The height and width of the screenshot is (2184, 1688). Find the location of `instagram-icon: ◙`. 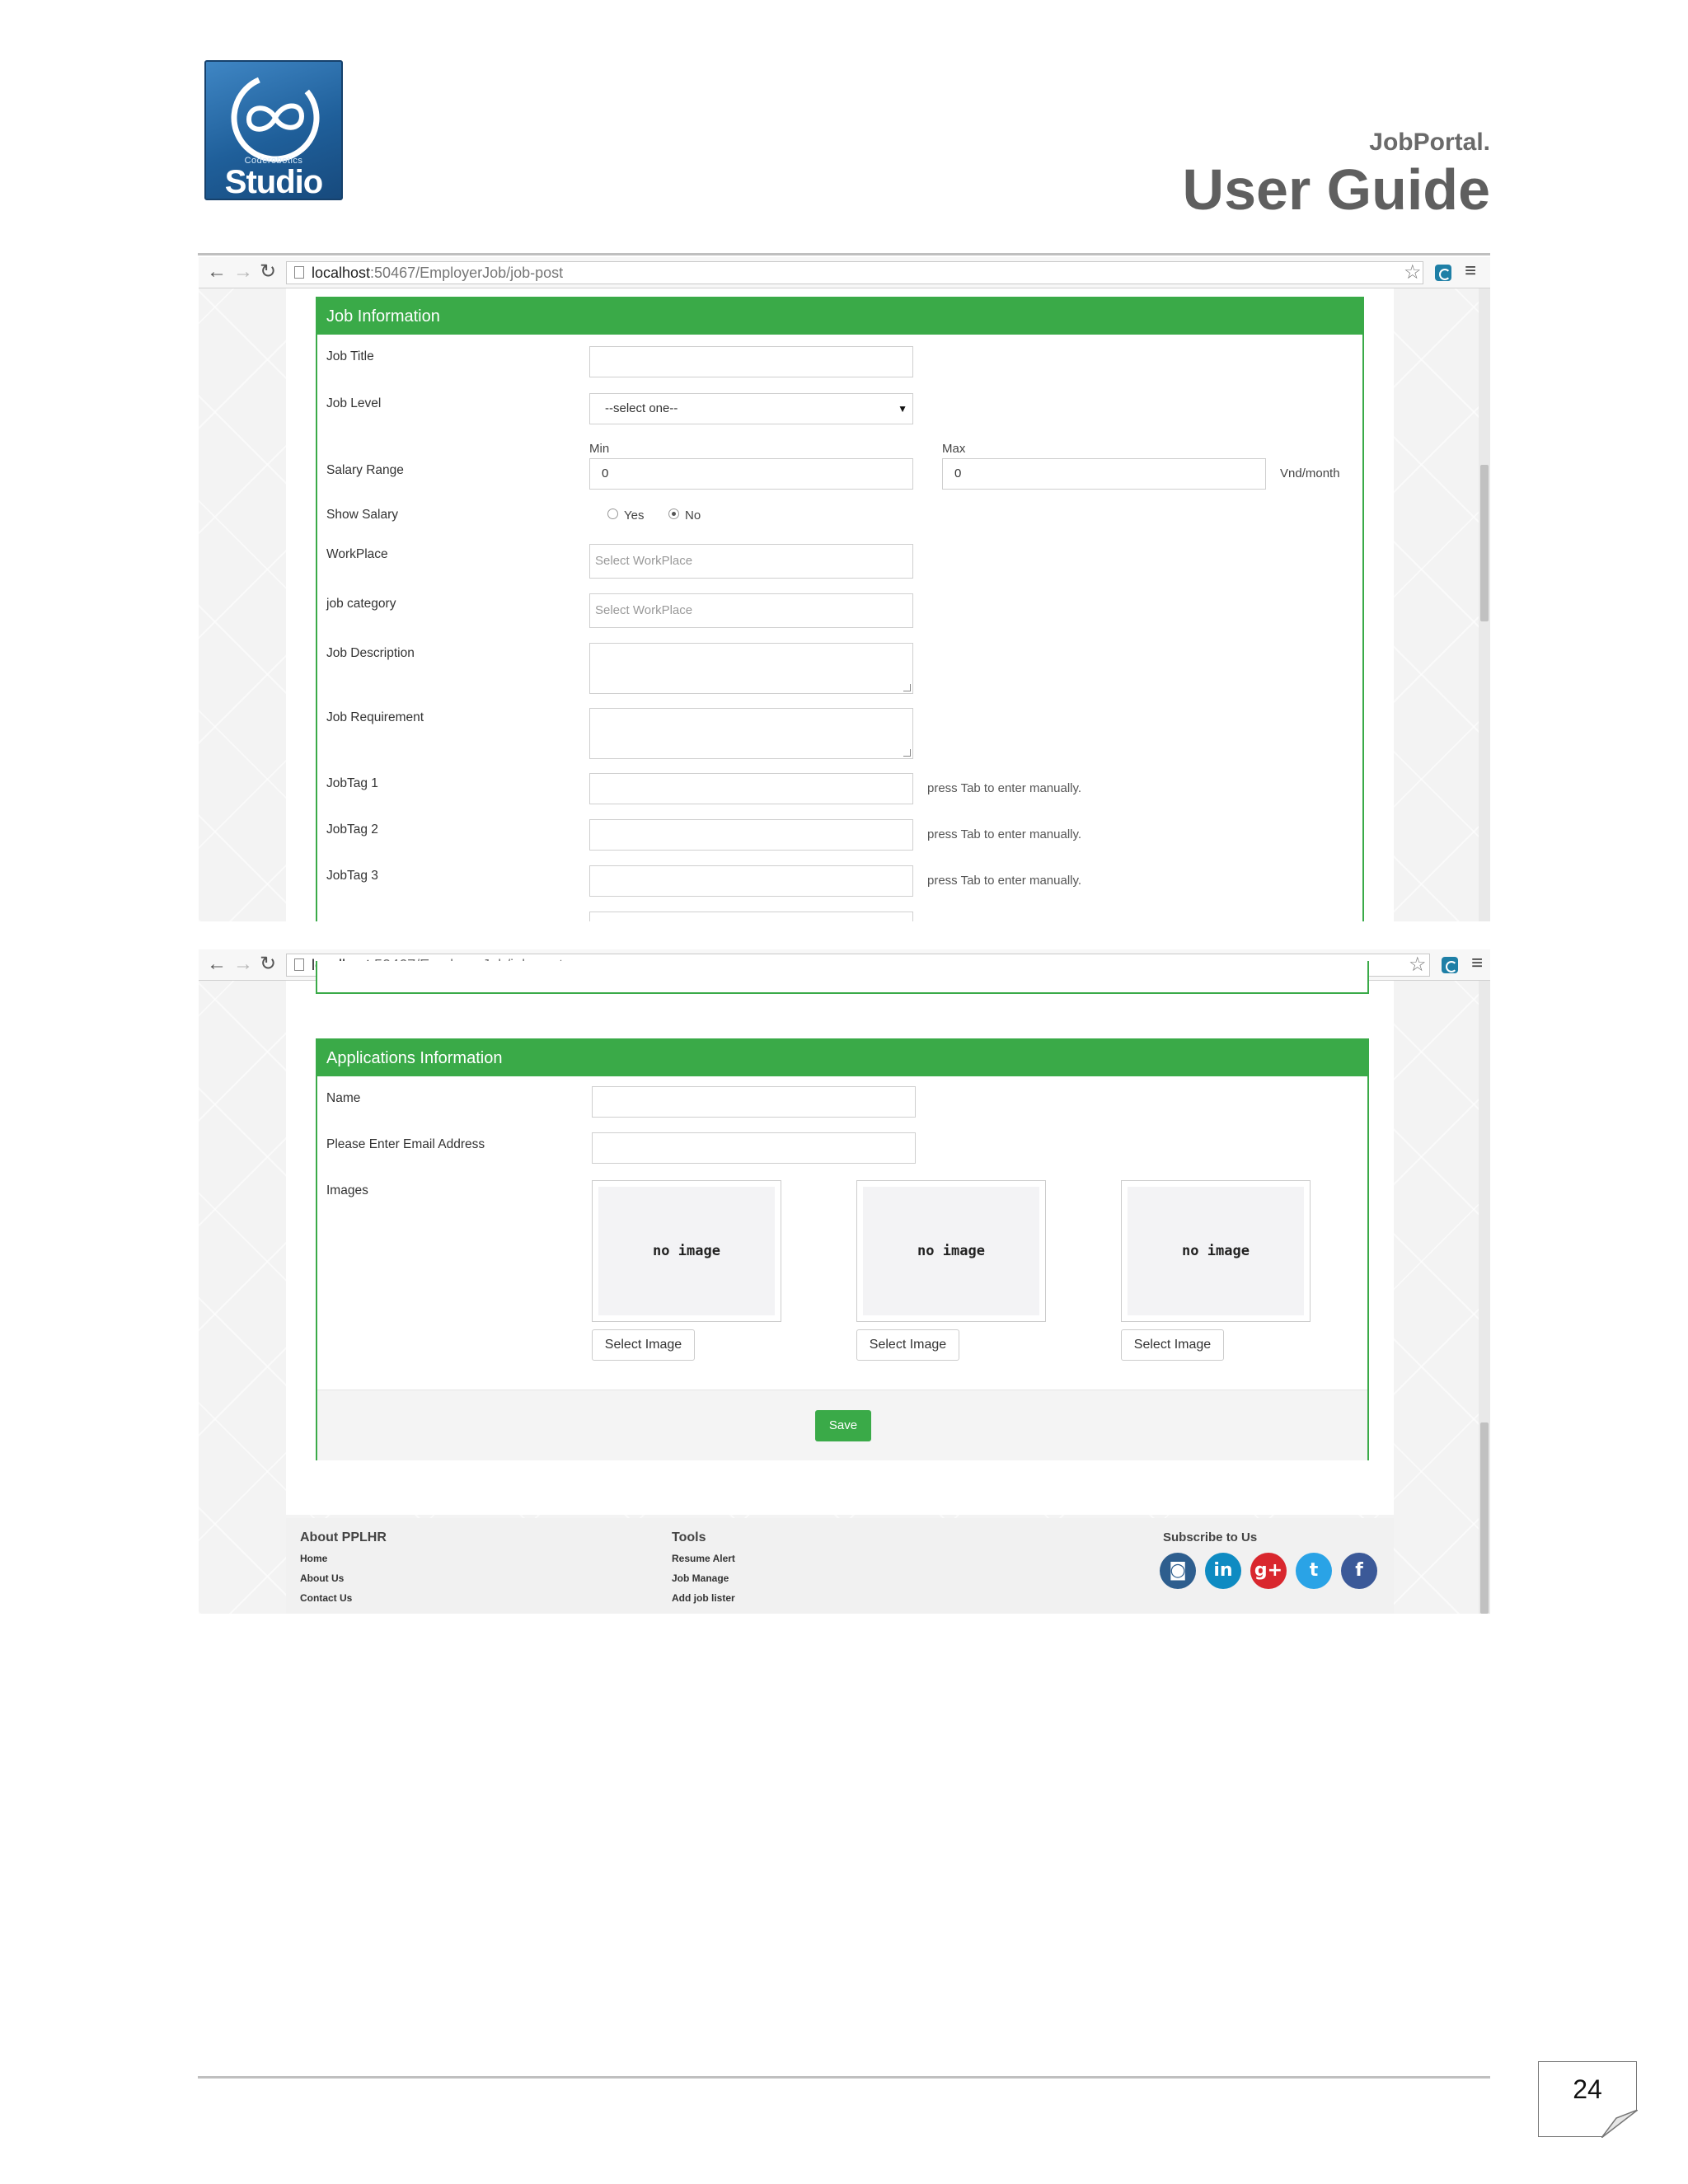

instagram-icon: ◙ is located at coordinates (1178, 1571).